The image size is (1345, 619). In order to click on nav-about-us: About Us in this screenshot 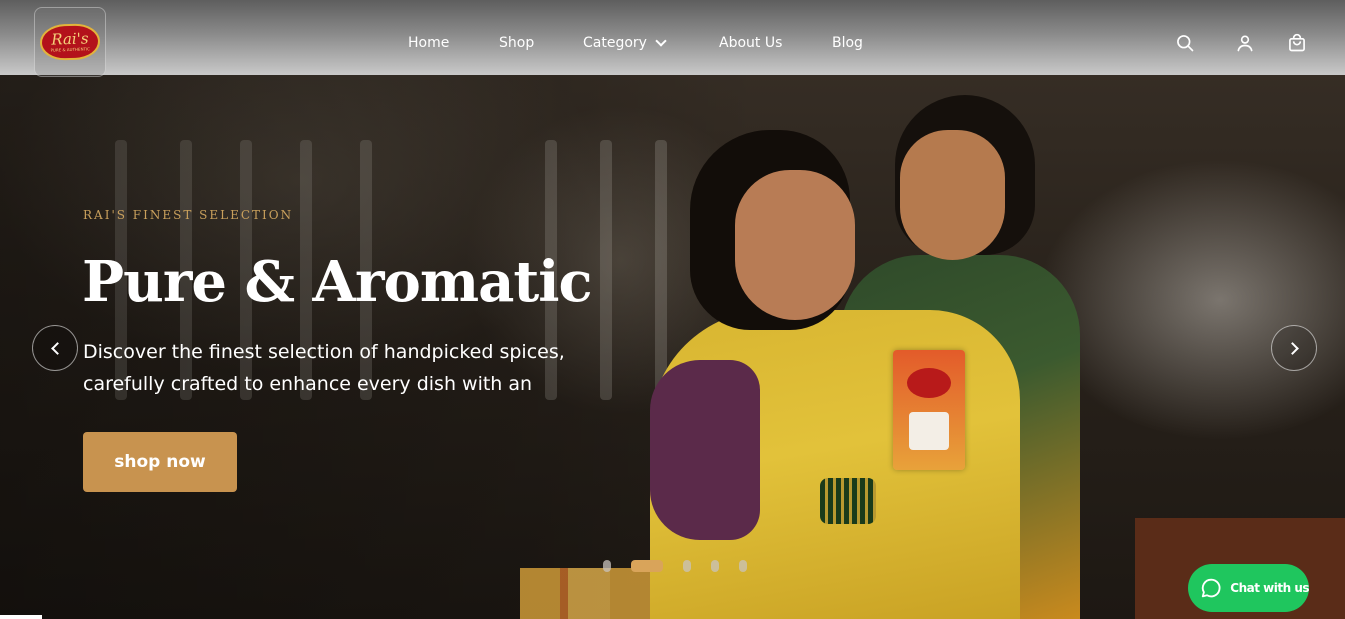, I will do `click(750, 43)`.